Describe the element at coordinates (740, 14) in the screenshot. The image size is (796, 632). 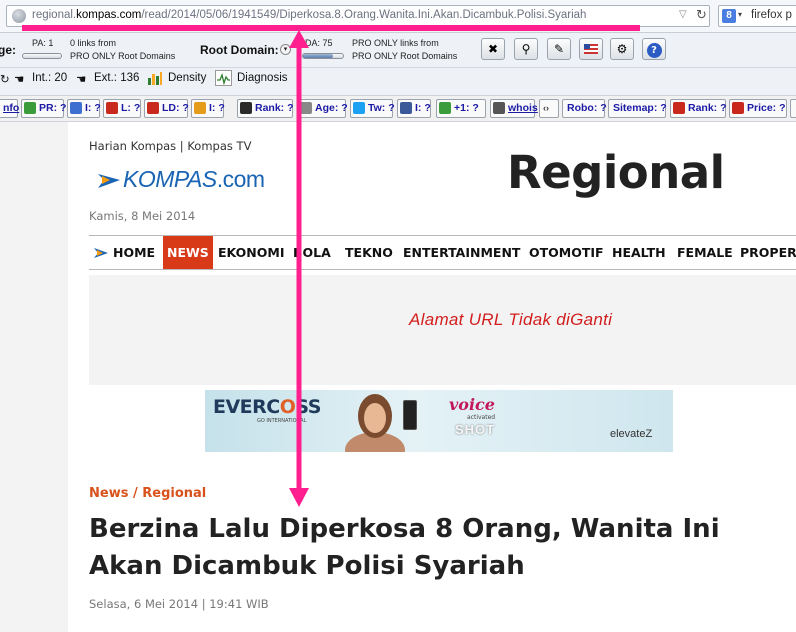
I see `chevron-down-icon: ▾` at that location.